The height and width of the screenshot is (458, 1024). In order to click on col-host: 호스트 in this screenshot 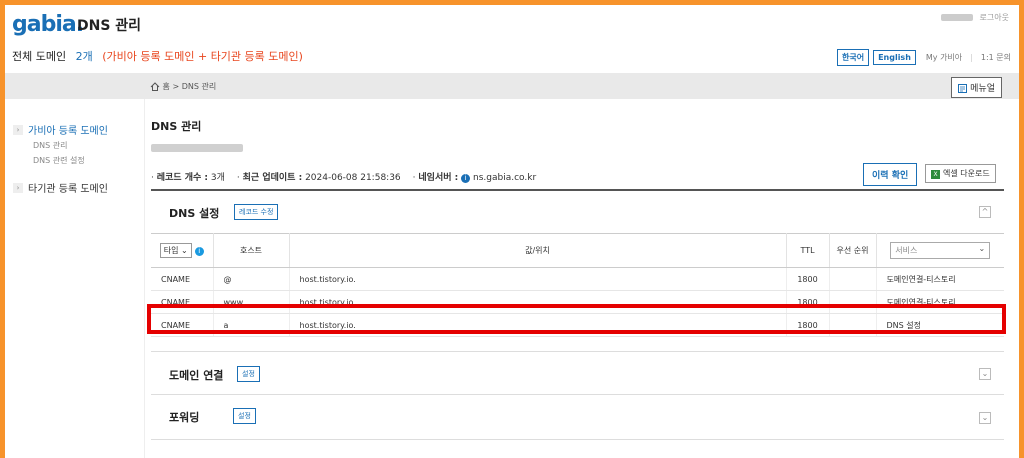, I will do `click(251, 250)`.